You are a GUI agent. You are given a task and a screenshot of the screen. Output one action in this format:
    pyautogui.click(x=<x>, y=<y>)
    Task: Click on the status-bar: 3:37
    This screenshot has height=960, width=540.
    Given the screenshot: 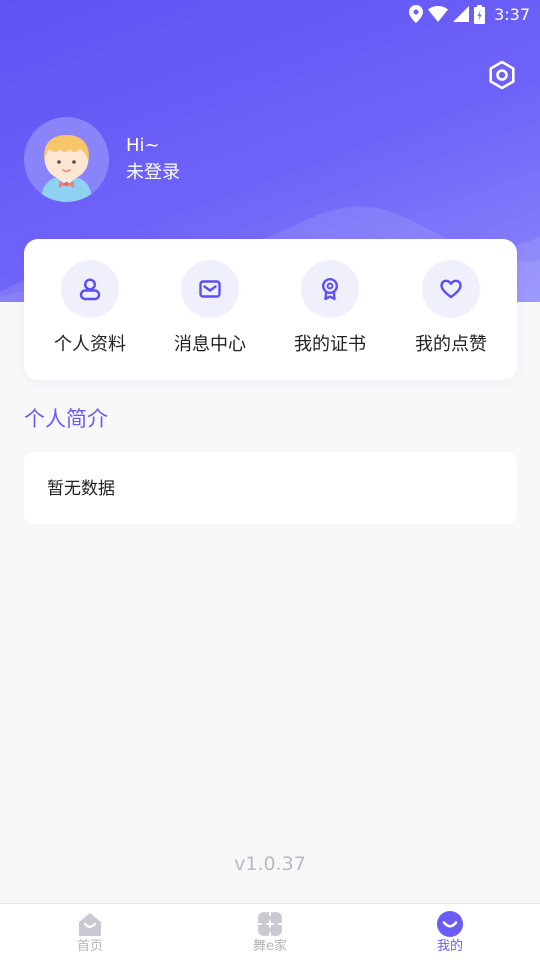 What is the action you would take?
    pyautogui.click(x=270, y=14)
    